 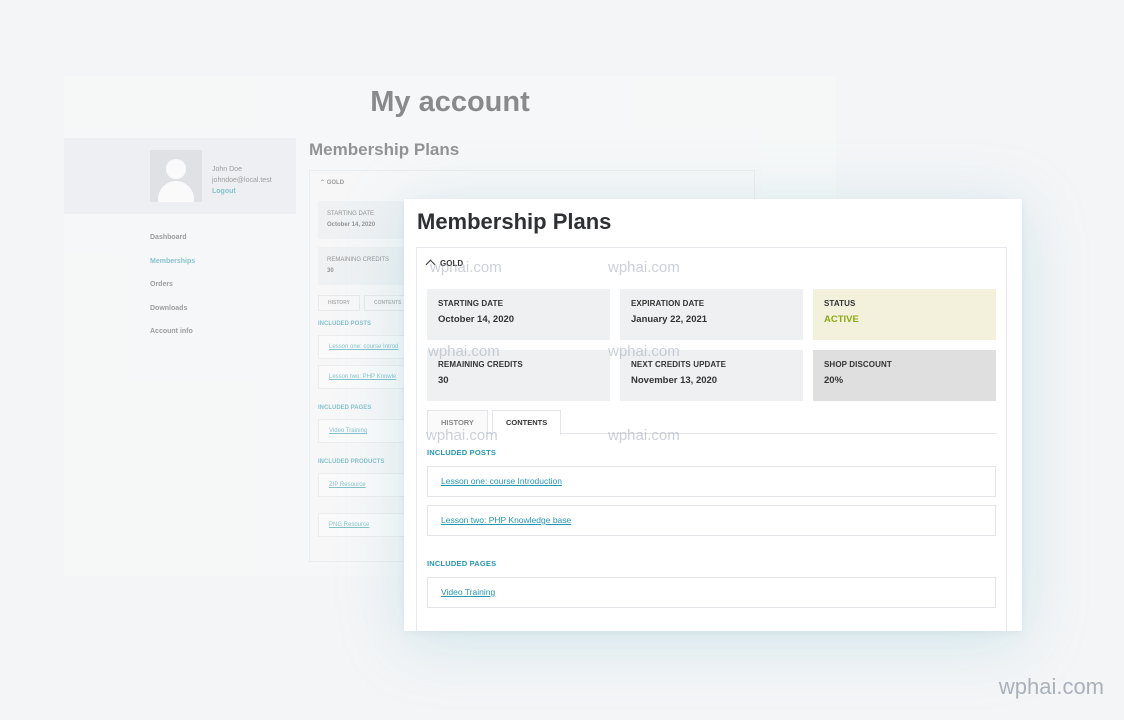 I want to click on user-info: John Doe johndoe@local.test Logout, so click(x=242, y=180).